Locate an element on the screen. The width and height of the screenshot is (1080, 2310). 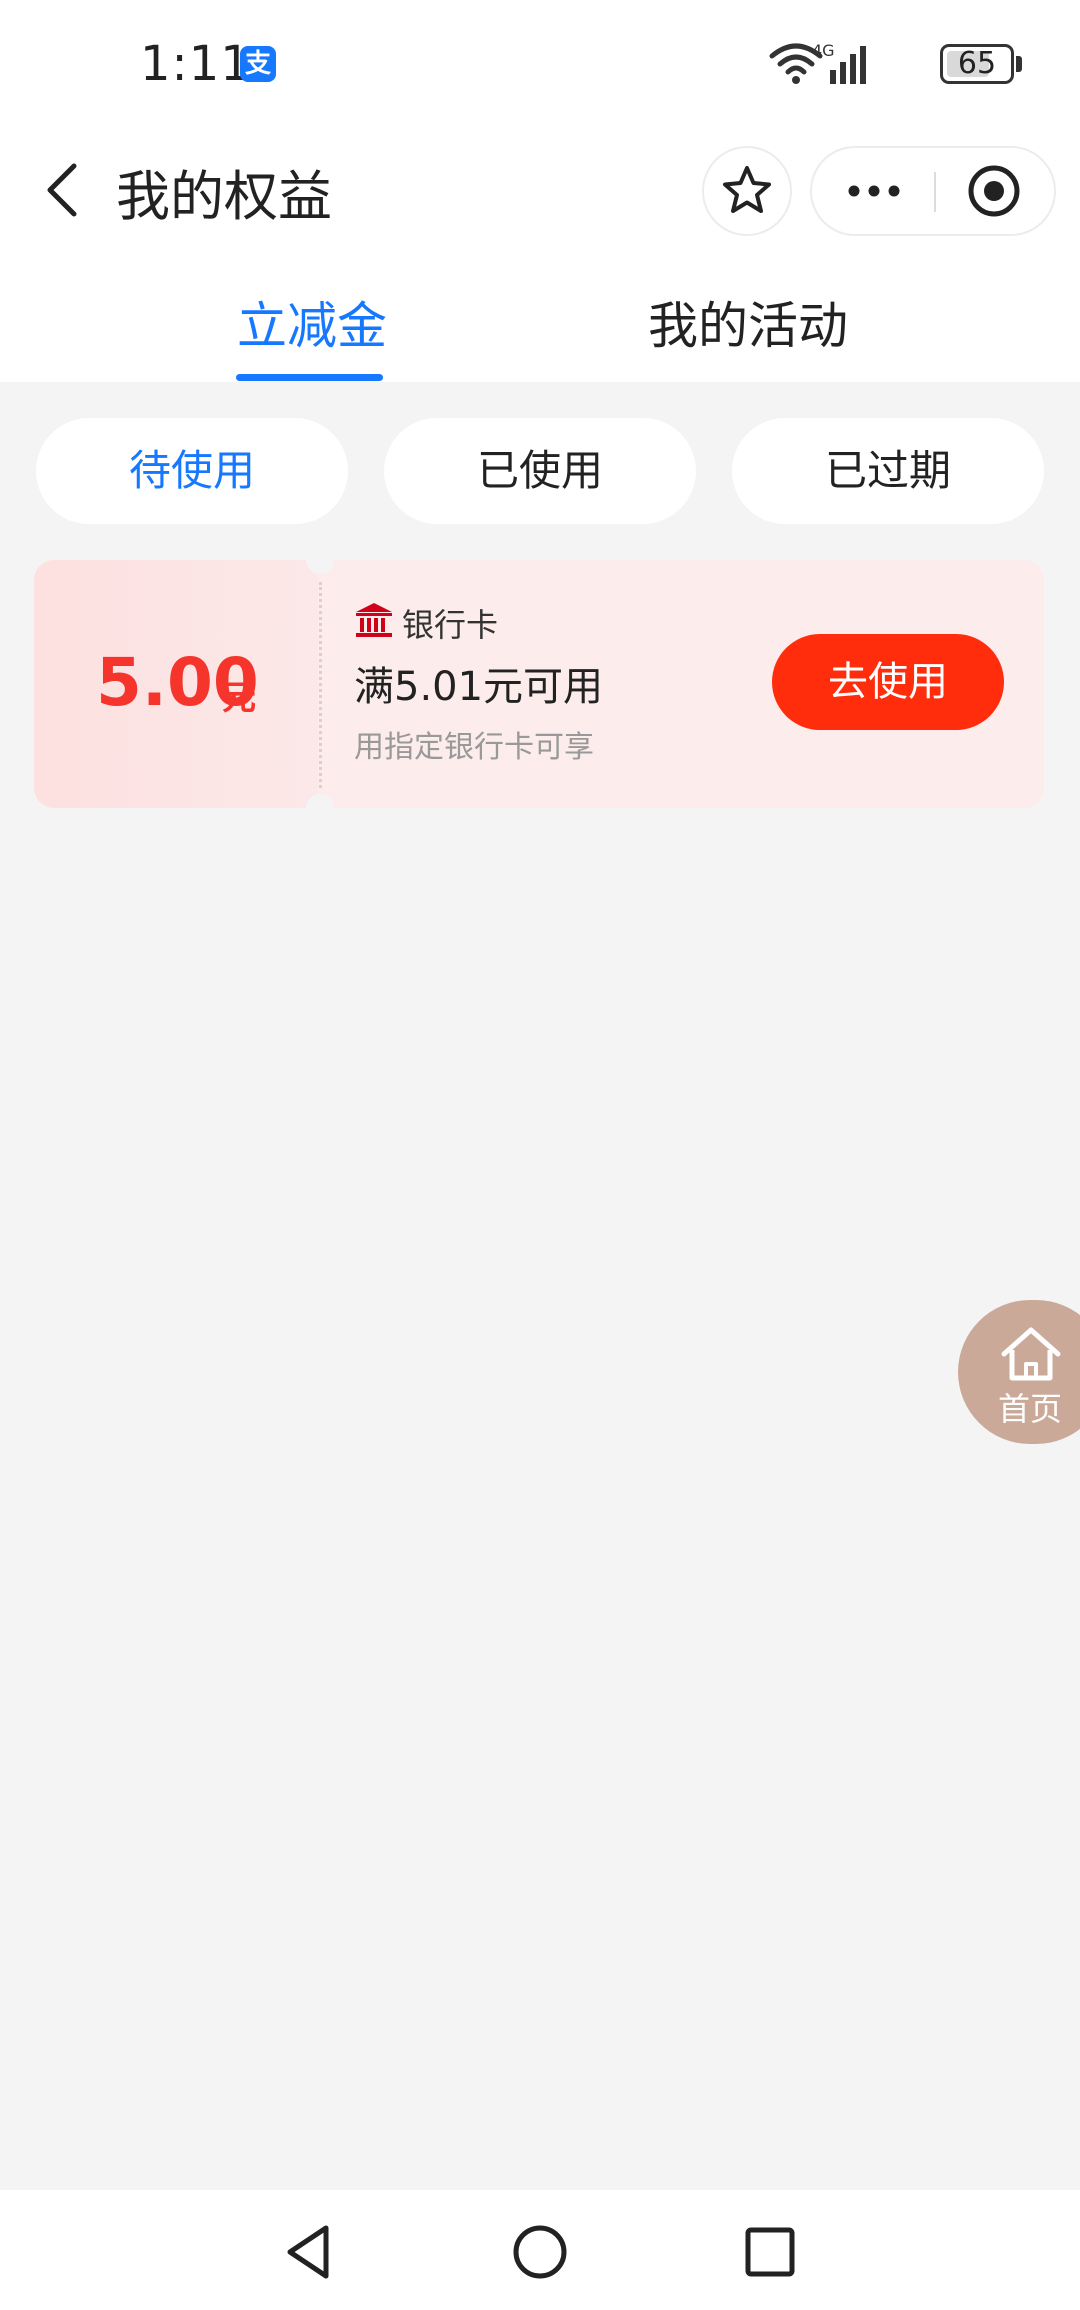
system-nav-bar is located at coordinates (540, 2250).